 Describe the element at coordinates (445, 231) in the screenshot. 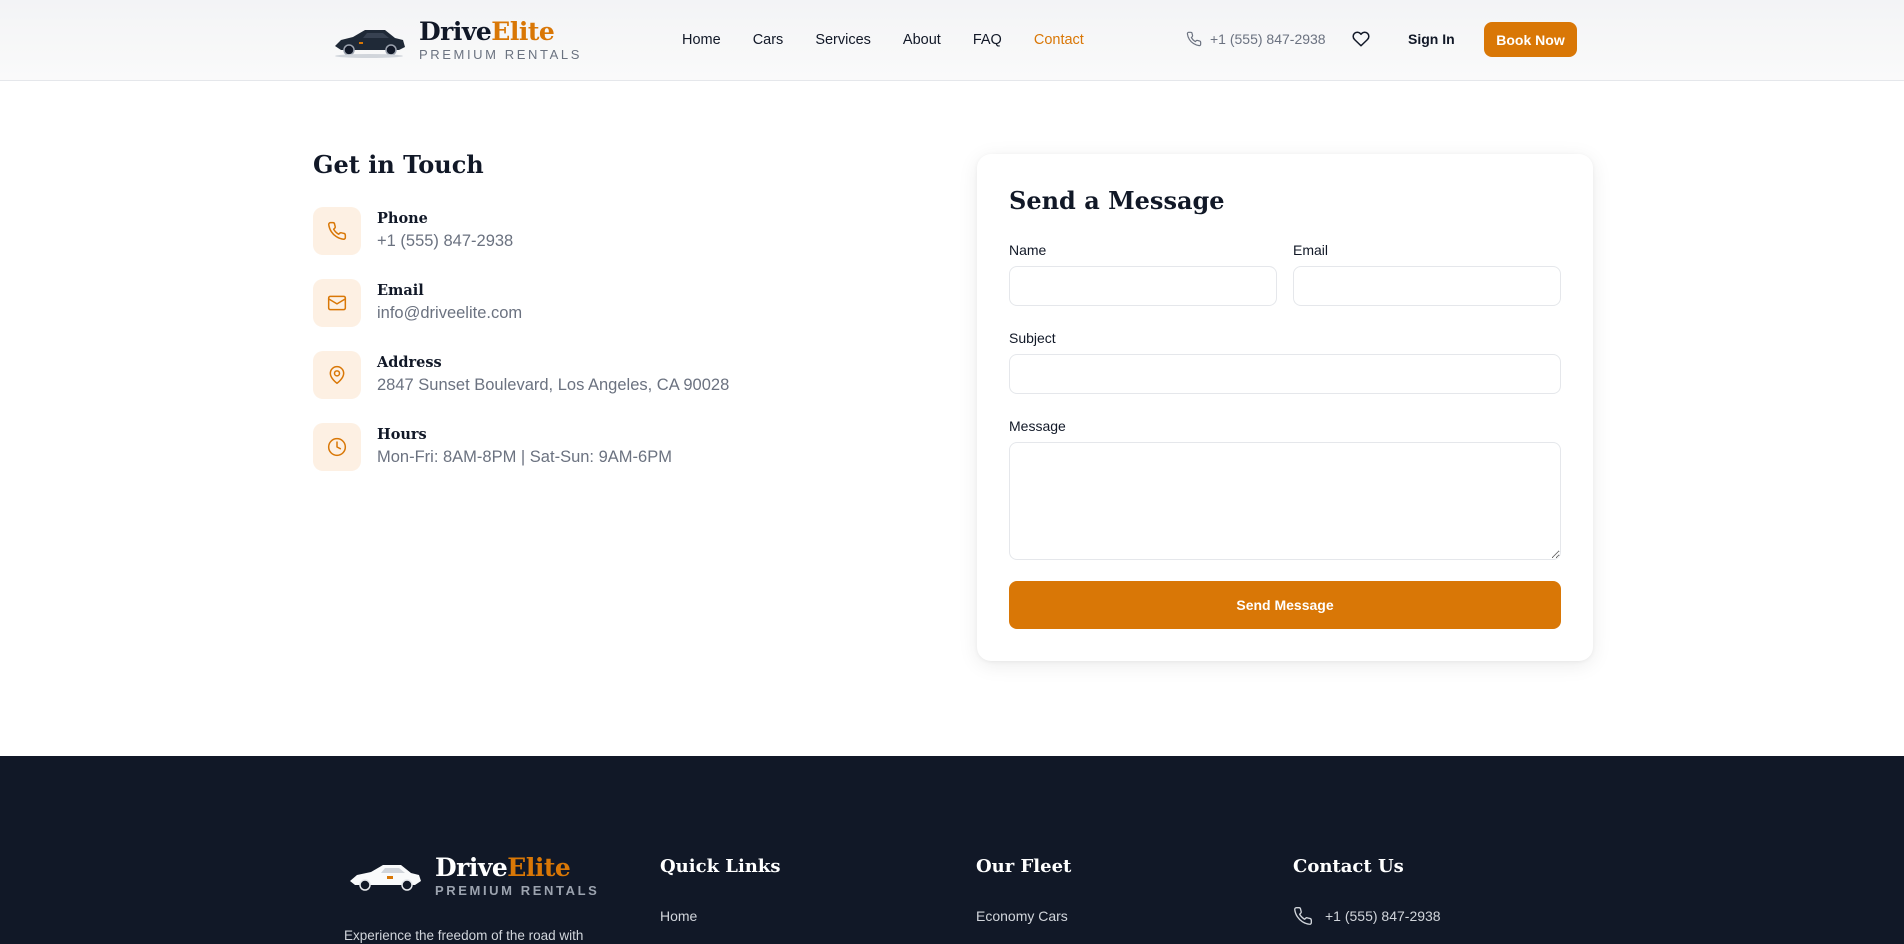

I see `contact-phone-text: Phone +1 (555) 847-2938` at that location.